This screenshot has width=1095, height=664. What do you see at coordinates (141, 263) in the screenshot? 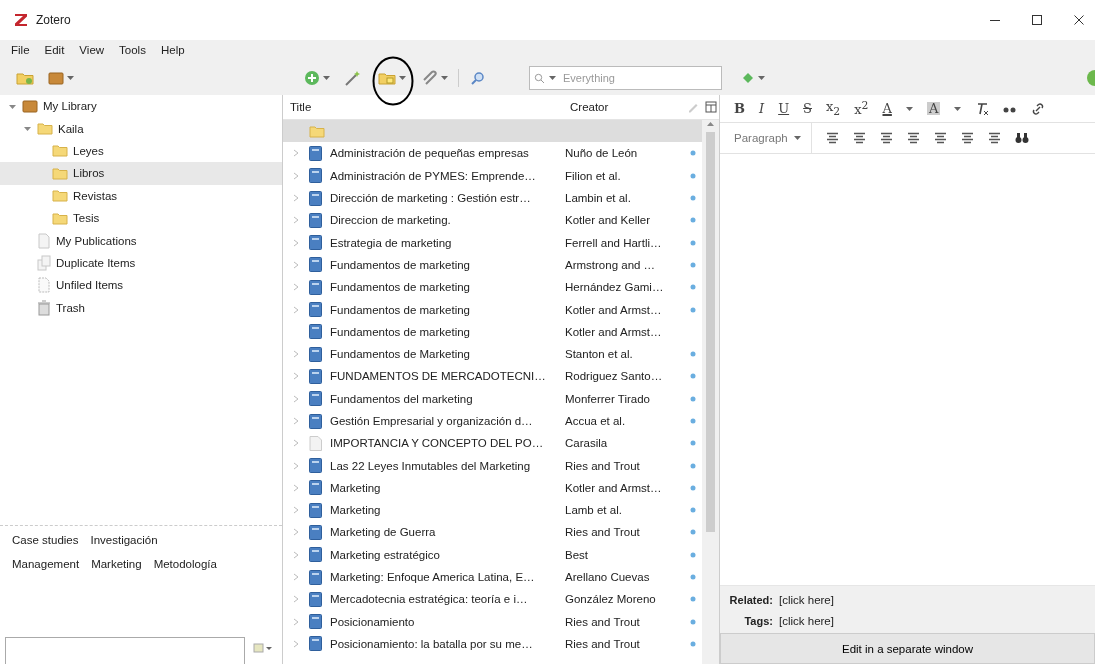
I see `collection-item: Duplicate Items` at bounding box center [141, 263].